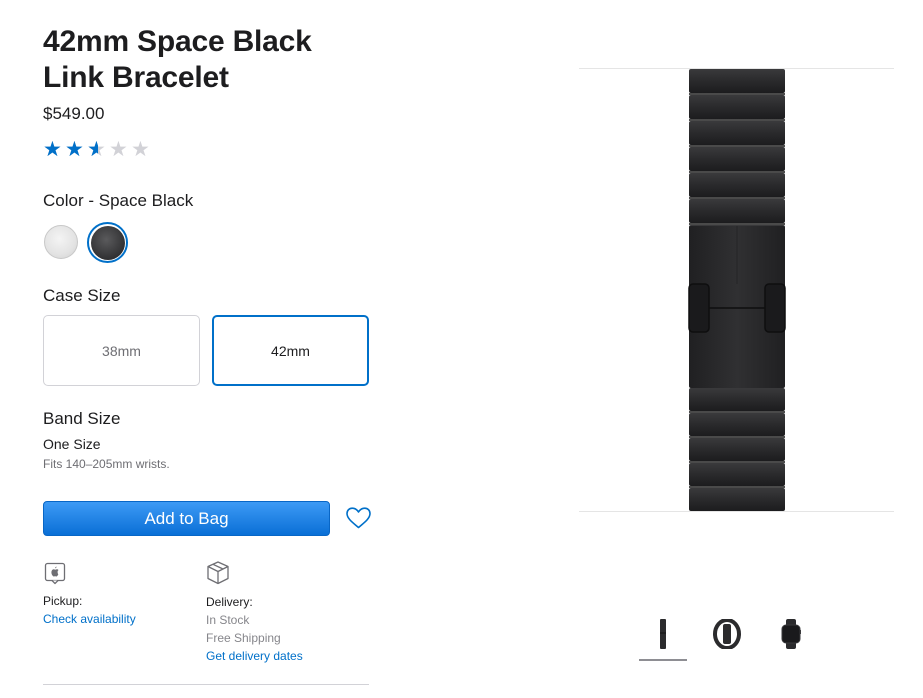  Describe the element at coordinates (63, 601) in the screenshot. I see `pickup-label: Pickup:` at that location.